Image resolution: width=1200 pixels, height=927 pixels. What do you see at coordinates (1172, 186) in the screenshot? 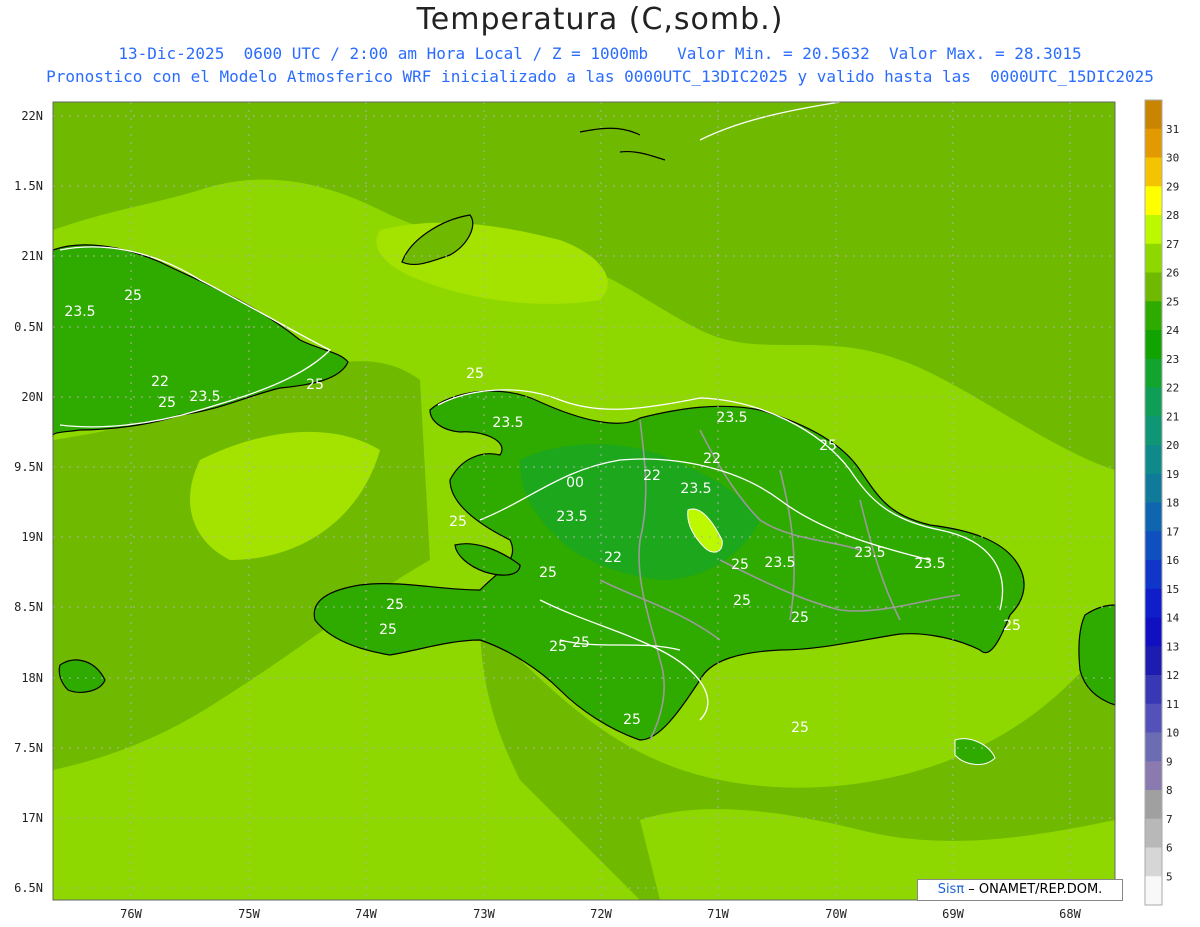
I see `colorbar-label: 29` at bounding box center [1172, 186].